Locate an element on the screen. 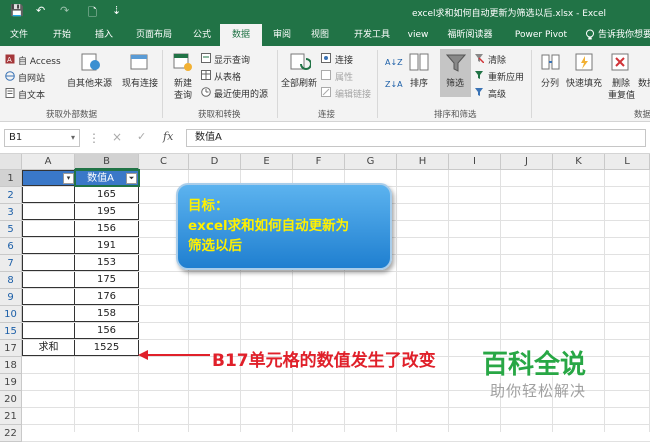  insert-function-icon: fx is located at coordinates (168, 136).